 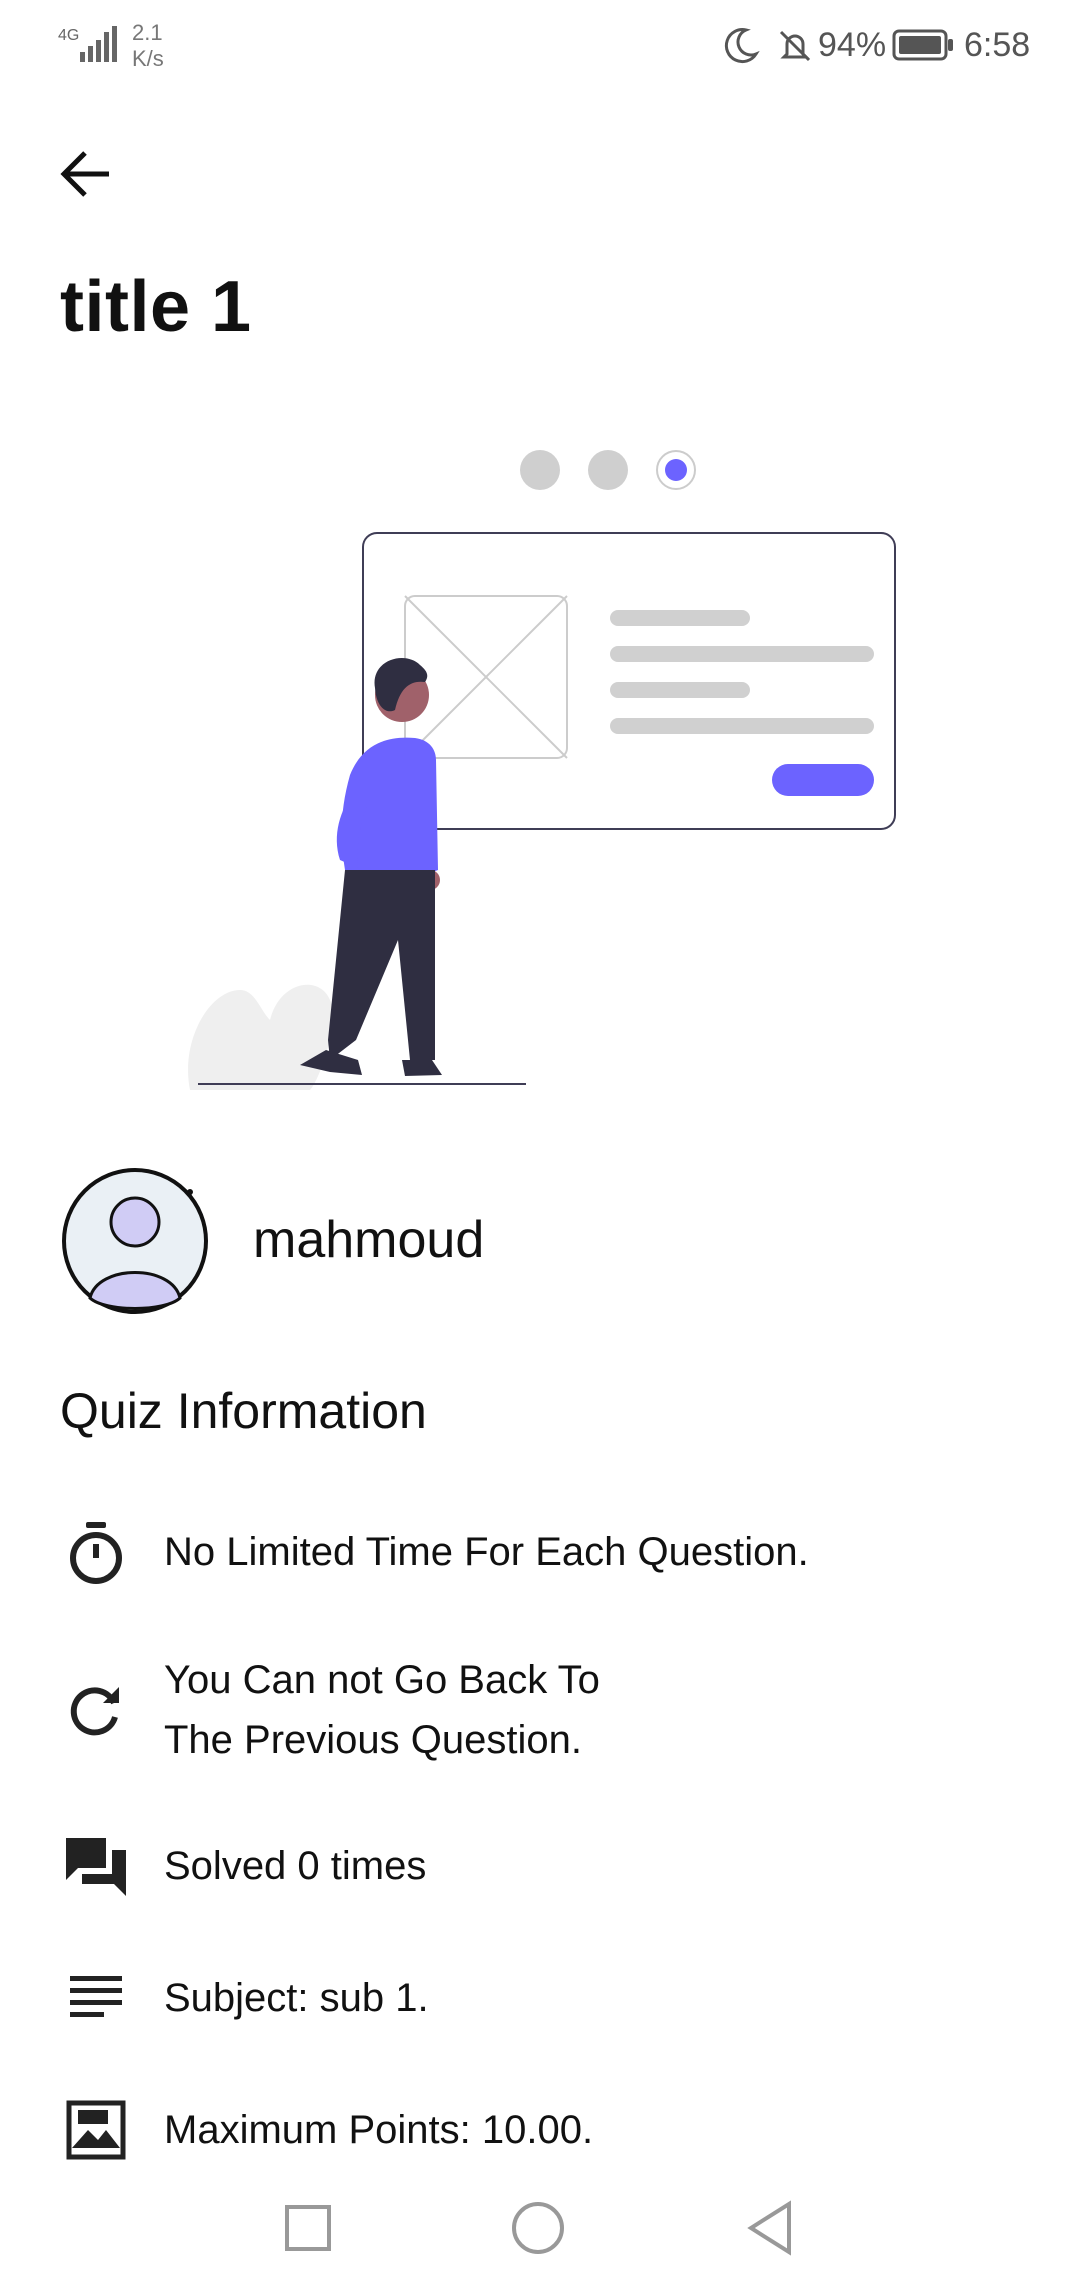 What do you see at coordinates (740, 48) in the screenshot?
I see `moon-icon` at bounding box center [740, 48].